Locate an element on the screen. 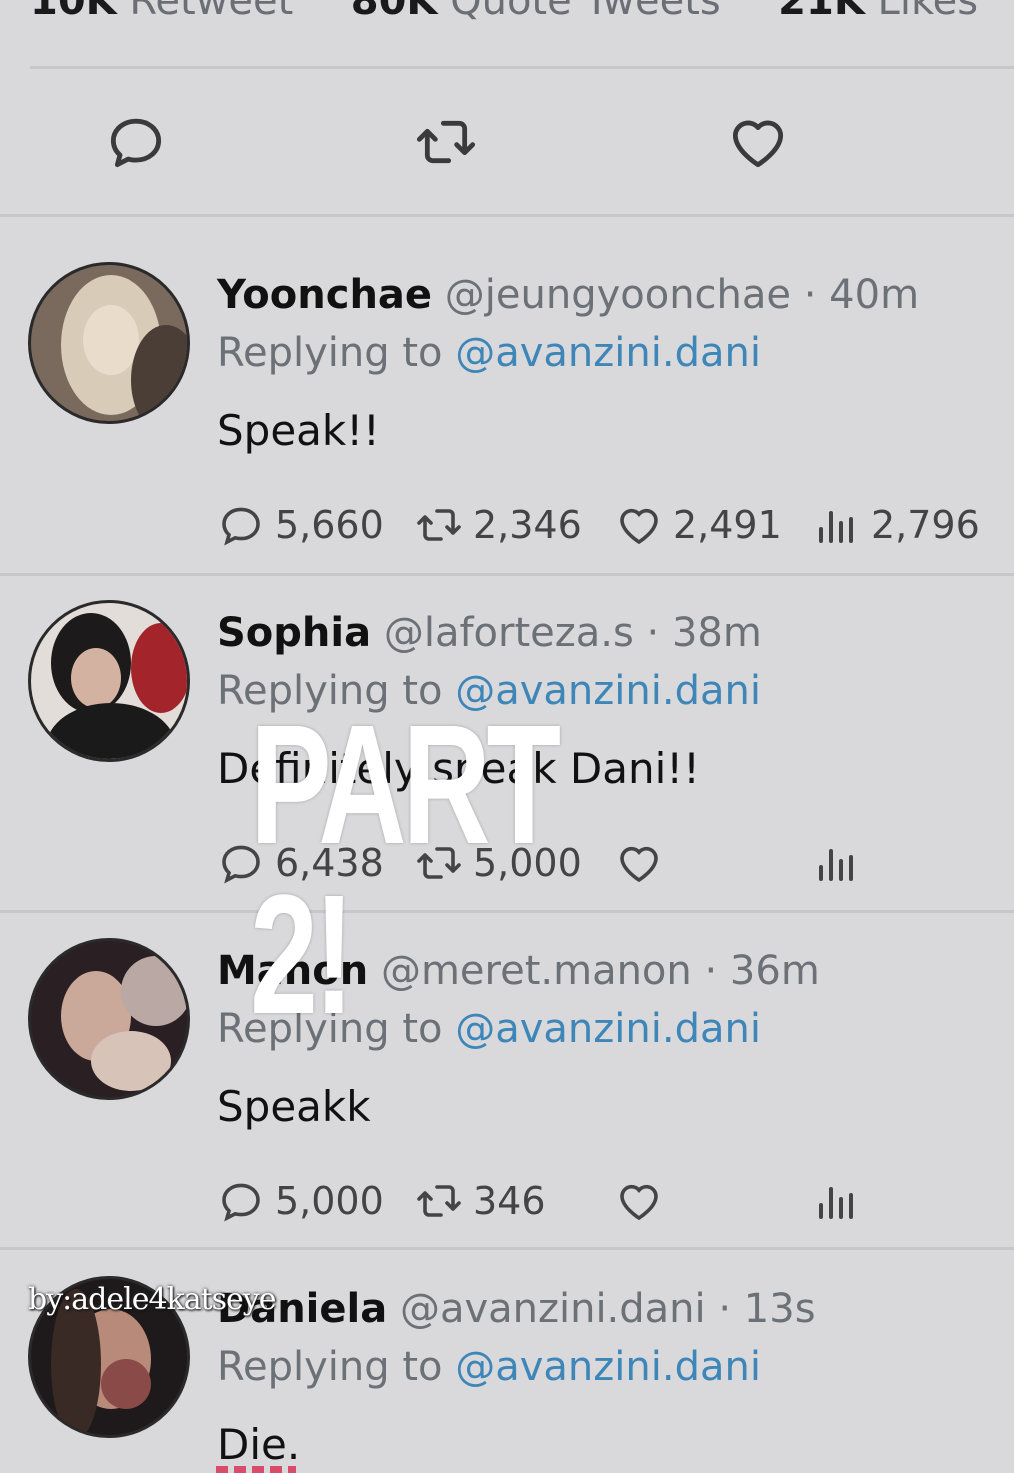  display-name: Sophia is located at coordinates (294, 633).